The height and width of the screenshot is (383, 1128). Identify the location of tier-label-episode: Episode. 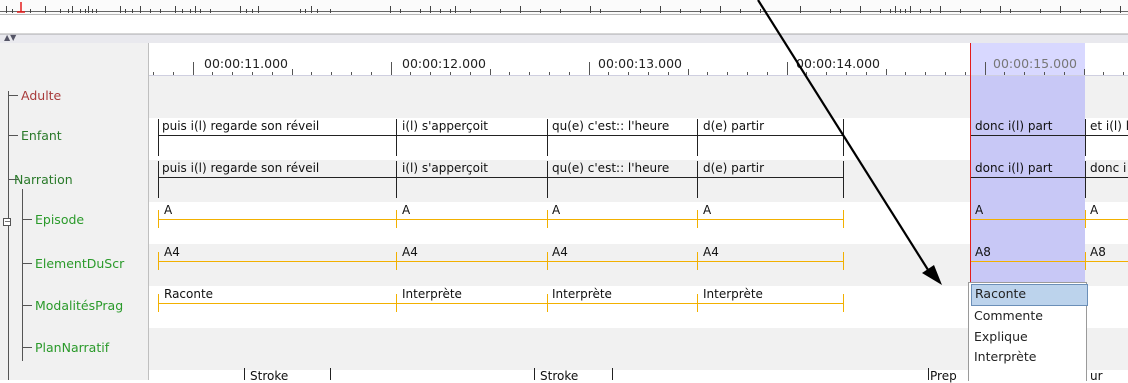
(59, 219).